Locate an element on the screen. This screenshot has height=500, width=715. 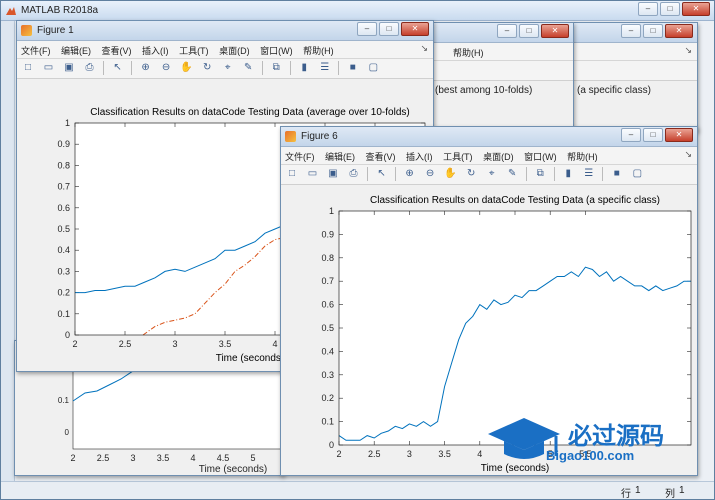
figure-title: Figure 1 is located at coordinates (55, 30).